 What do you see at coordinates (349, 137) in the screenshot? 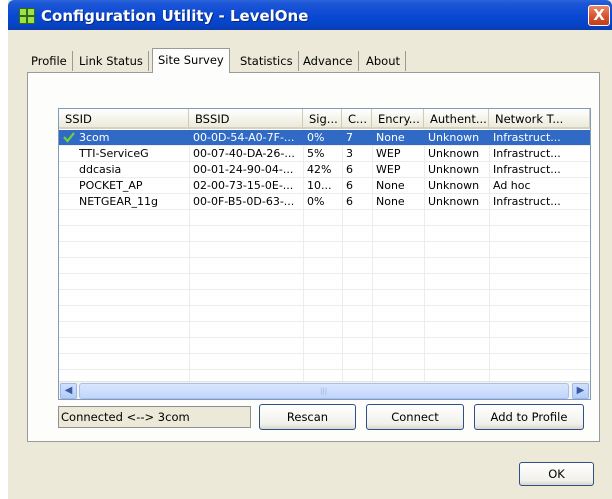
I see `cell-channel: 7` at bounding box center [349, 137].